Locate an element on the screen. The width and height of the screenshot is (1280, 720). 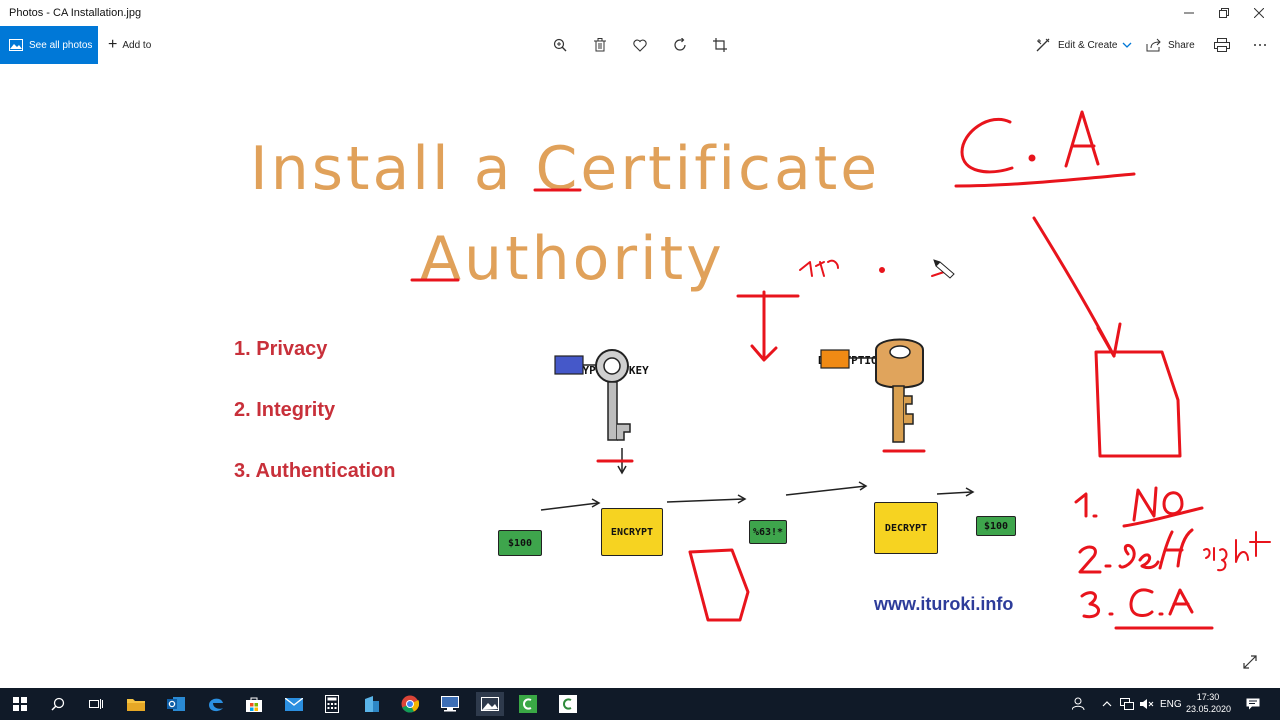
window-title: Photos - CA Installation.jpg is located at coordinates (75, 13).